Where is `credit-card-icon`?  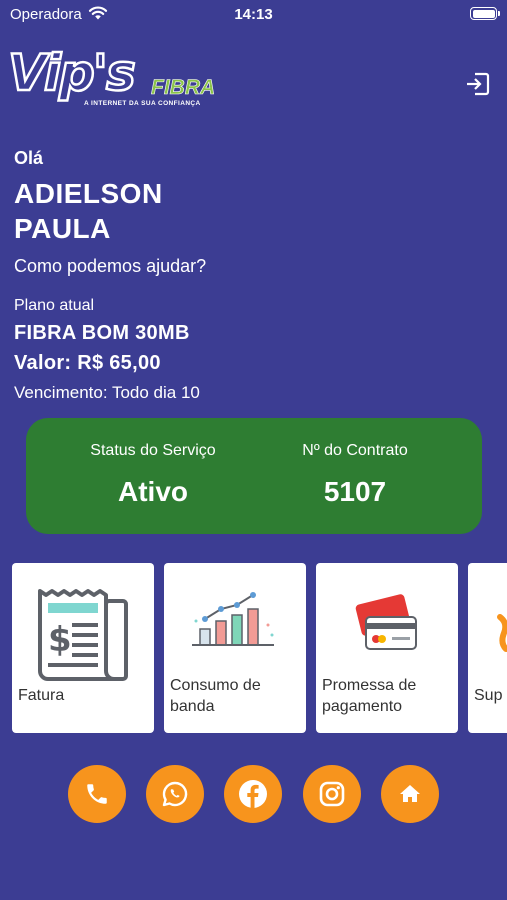
credit-card-icon is located at coordinates (386, 622).